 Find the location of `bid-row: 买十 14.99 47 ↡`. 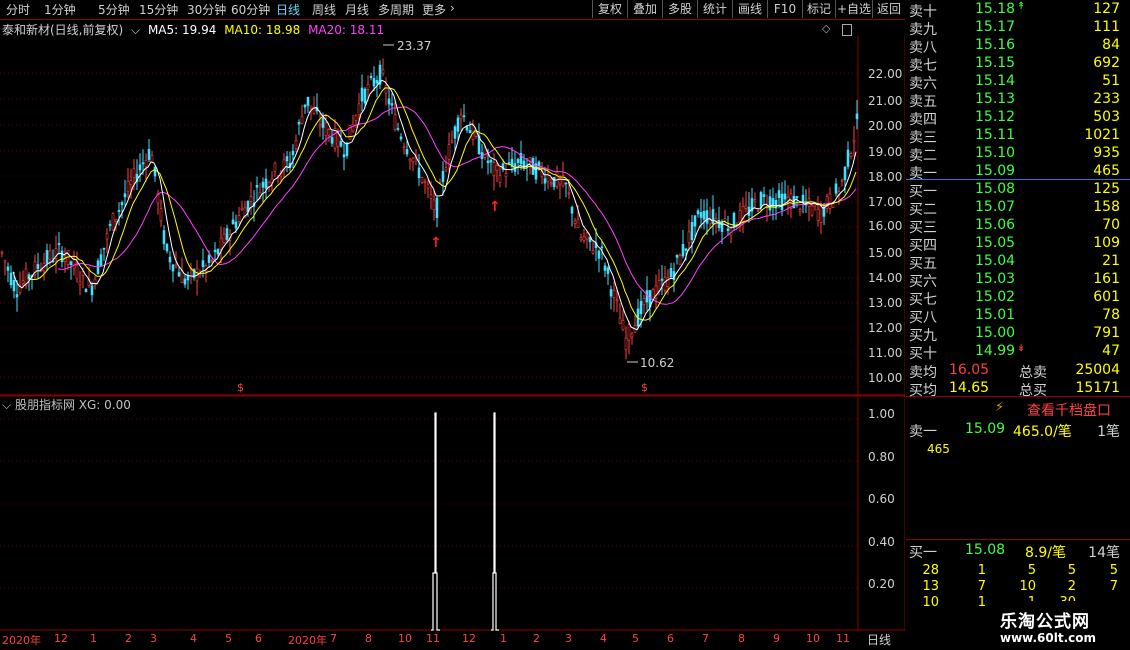

bid-row: 买十 14.99 47 ↡ is located at coordinates (1018, 352).